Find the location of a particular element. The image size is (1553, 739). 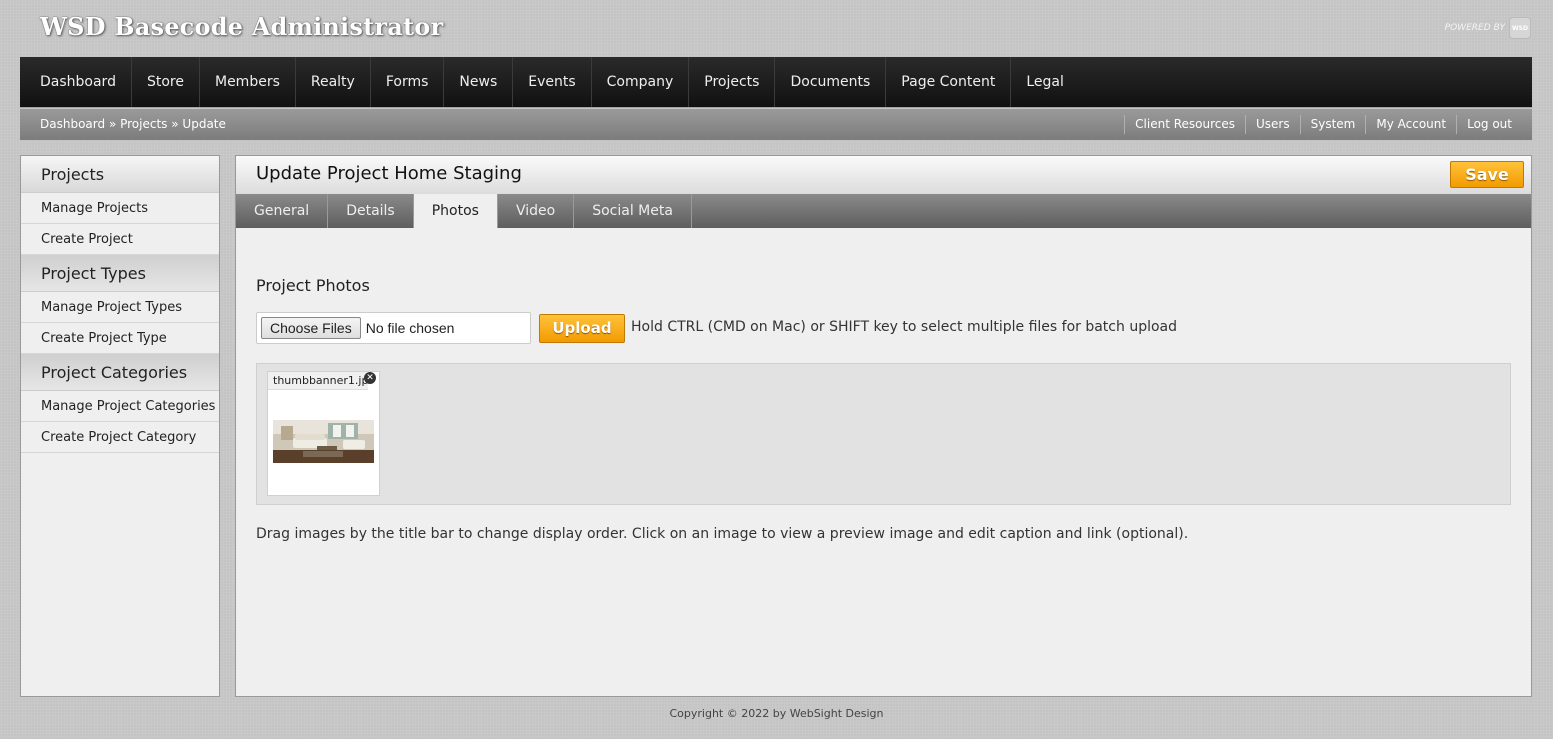

my-account-link: My Account is located at coordinates (1410, 124).